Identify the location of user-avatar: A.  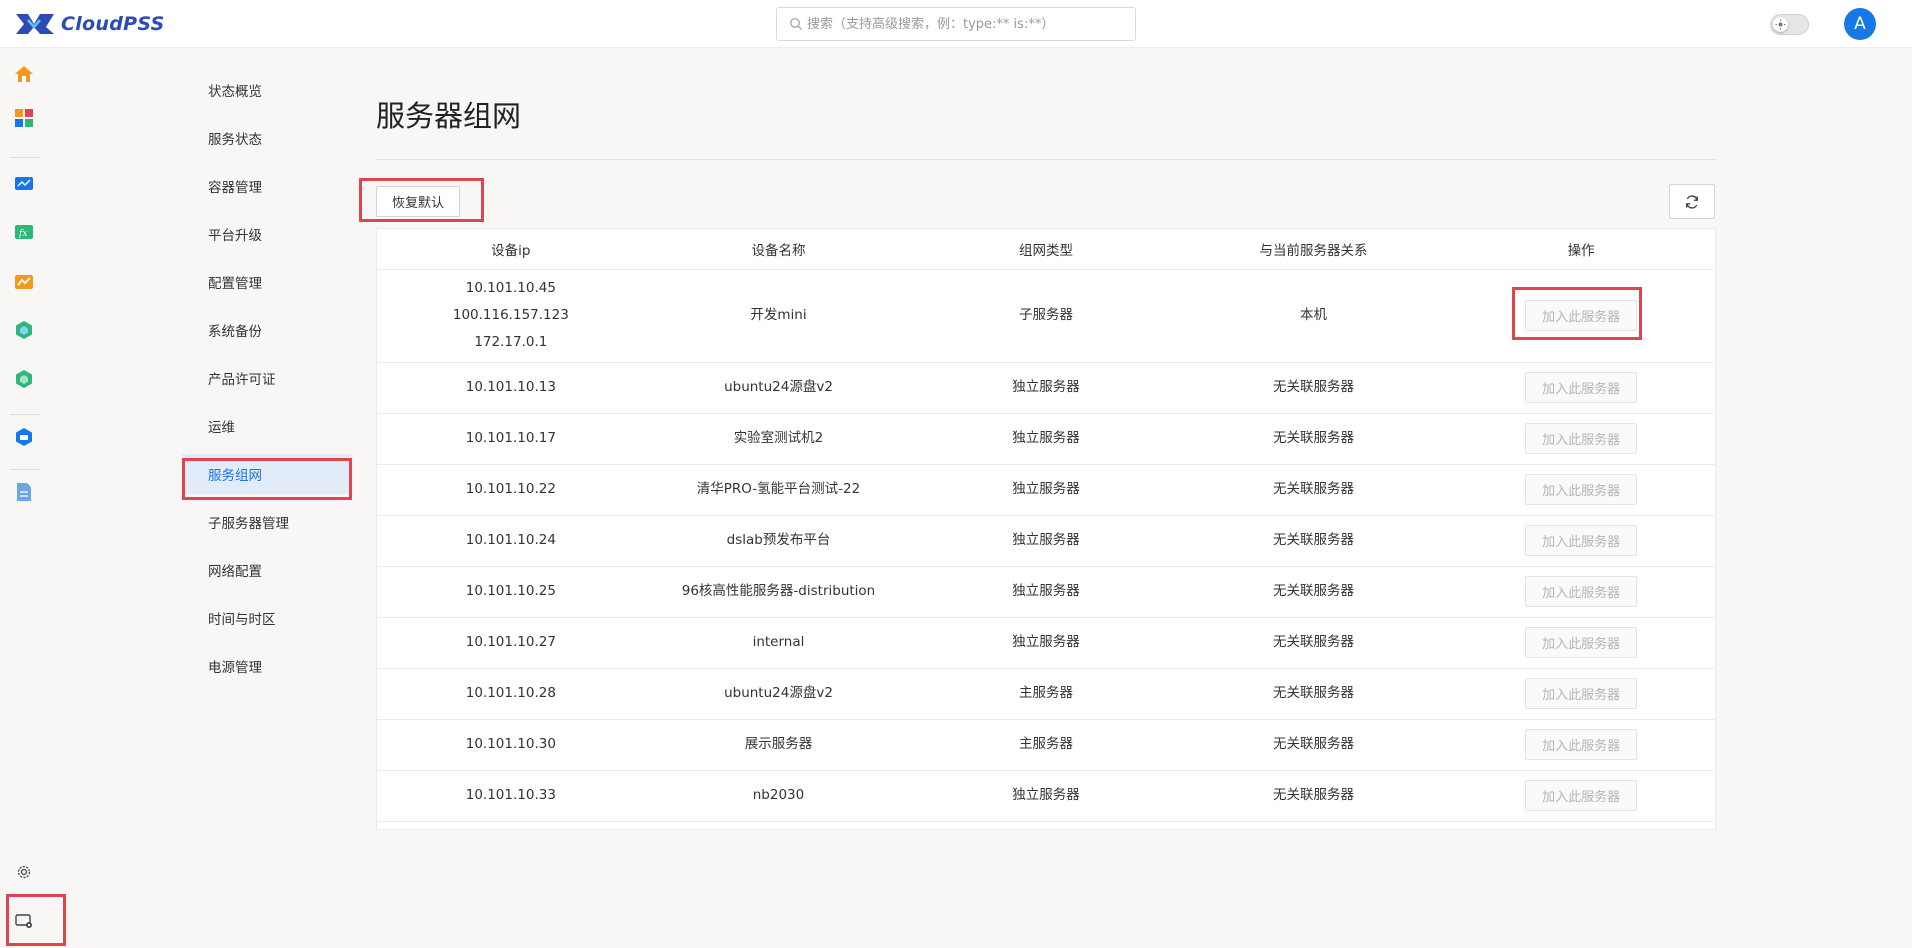
(1860, 24).